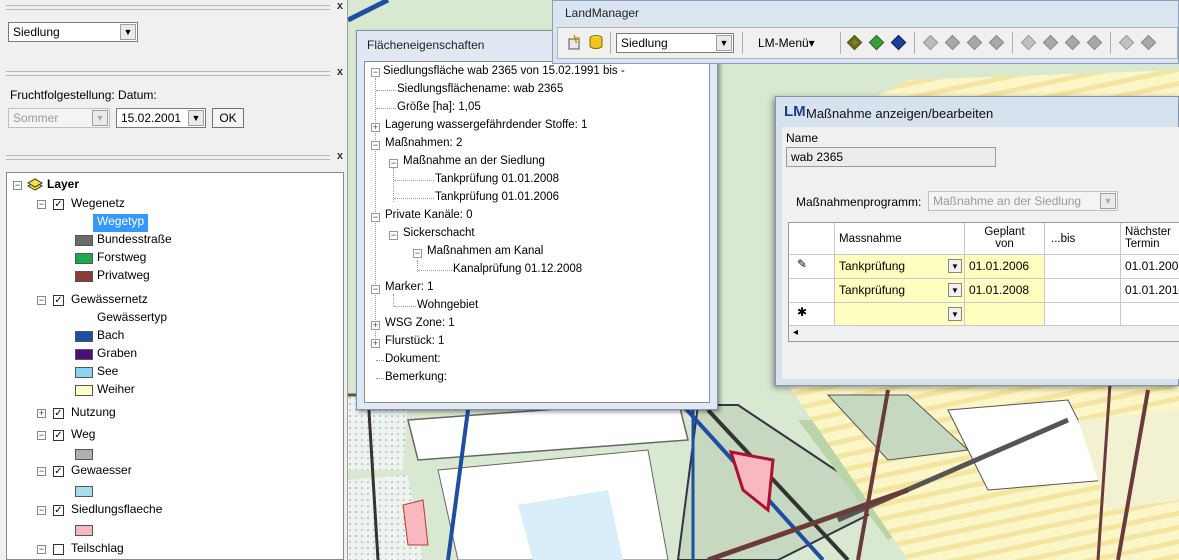  I want to click on checkbox-gewaesser: ✓, so click(58, 471).